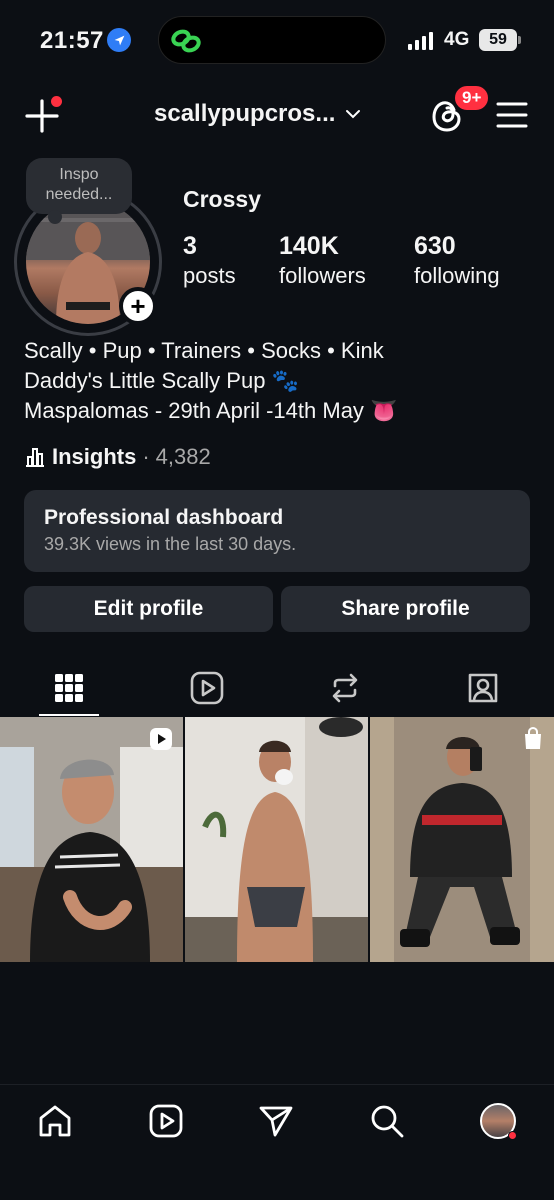  What do you see at coordinates (69, 715) in the screenshot?
I see `active-tab-indicator` at bounding box center [69, 715].